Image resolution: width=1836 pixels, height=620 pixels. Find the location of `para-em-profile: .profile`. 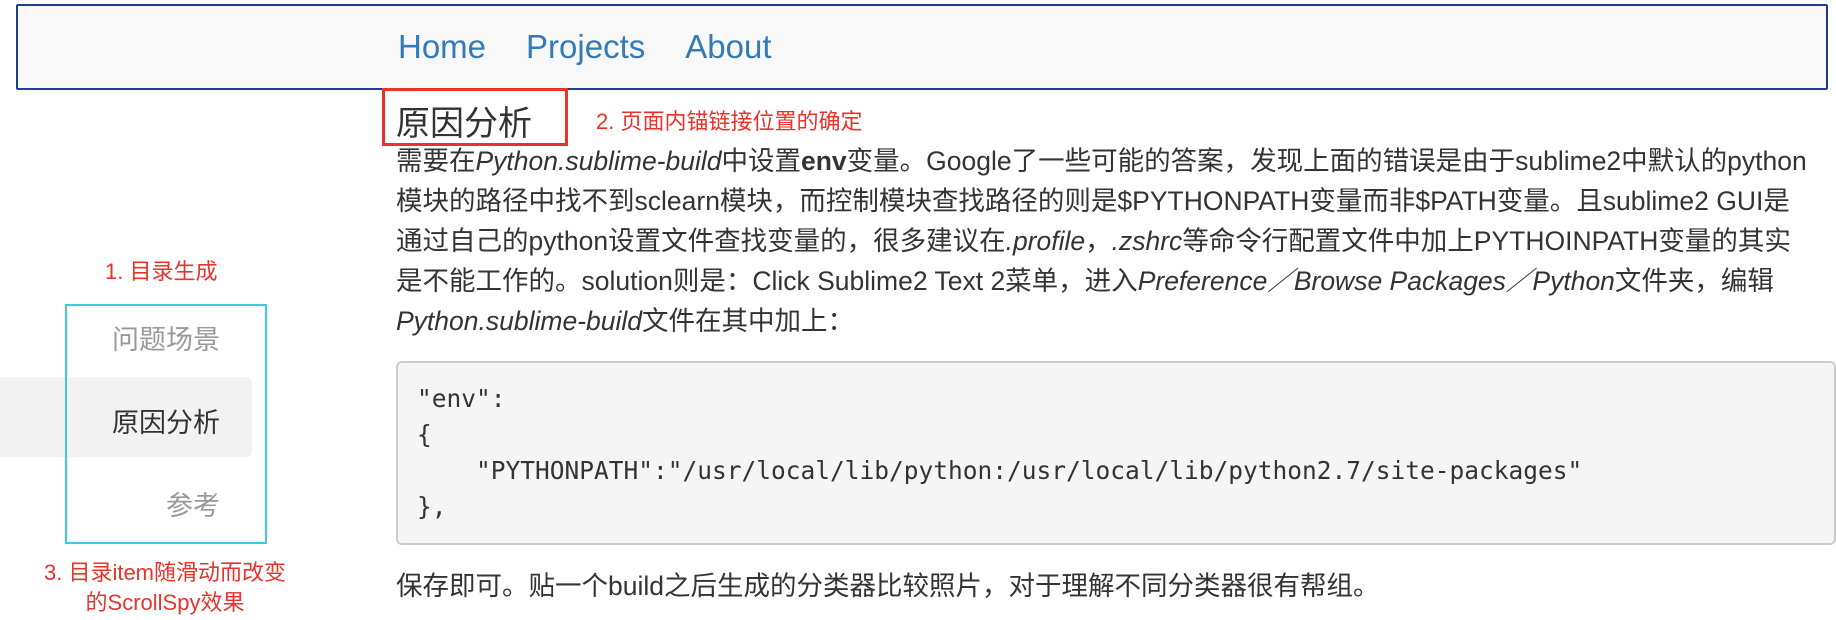

para-em-profile: .profile is located at coordinates (1045, 241).